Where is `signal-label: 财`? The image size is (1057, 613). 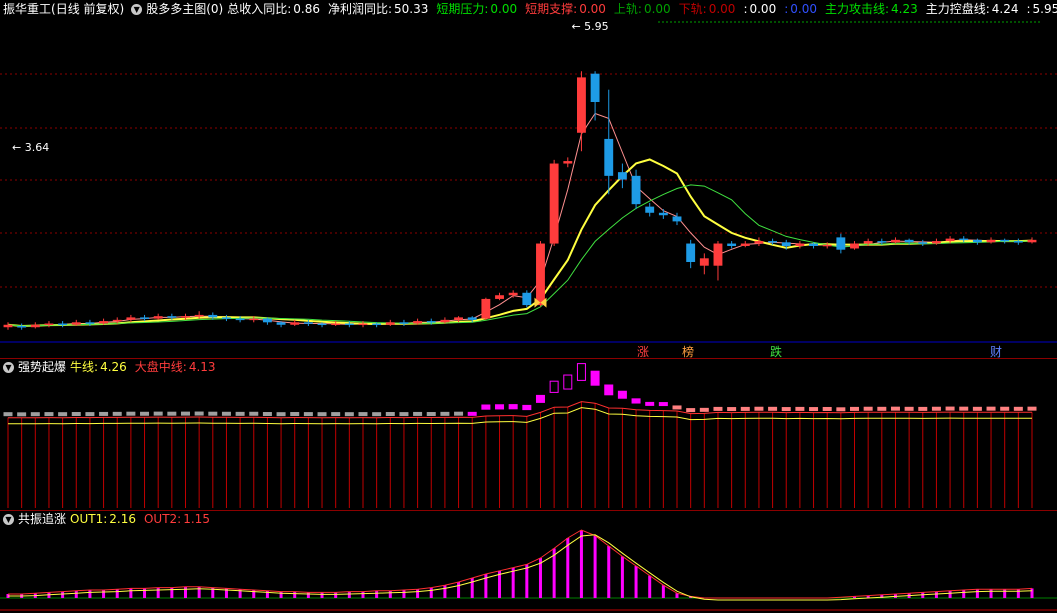 signal-label: 财 is located at coordinates (996, 351).